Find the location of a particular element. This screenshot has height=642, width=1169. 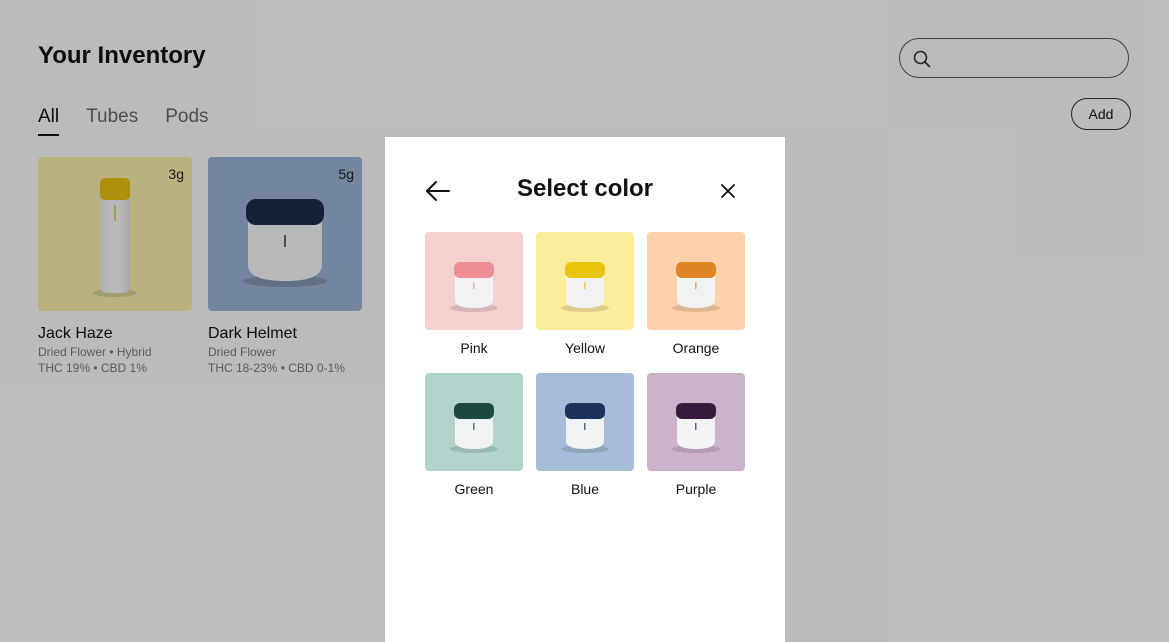

swatch-blue is located at coordinates (585, 422).